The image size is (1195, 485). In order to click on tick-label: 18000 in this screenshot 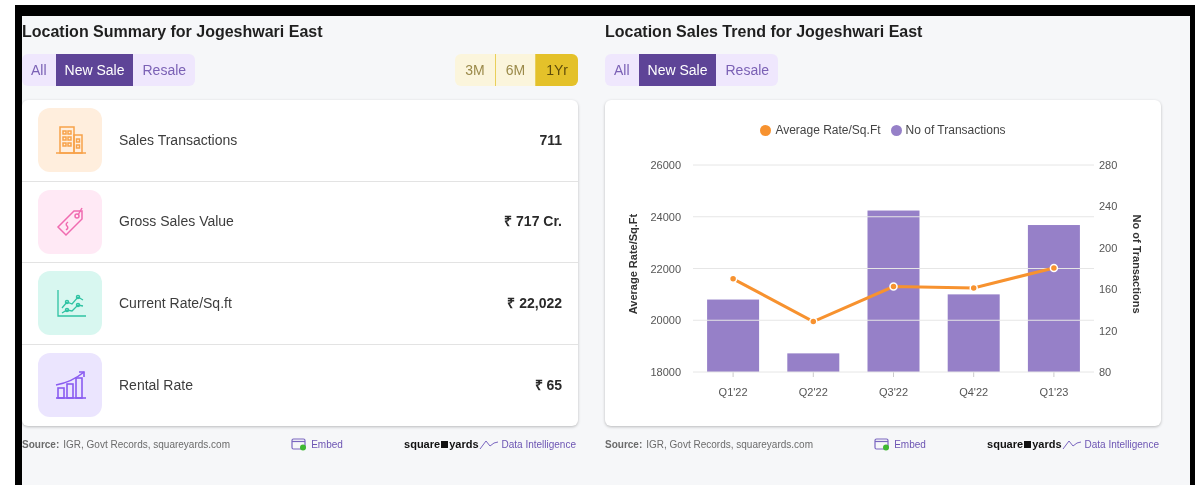, I will do `click(665, 372)`.